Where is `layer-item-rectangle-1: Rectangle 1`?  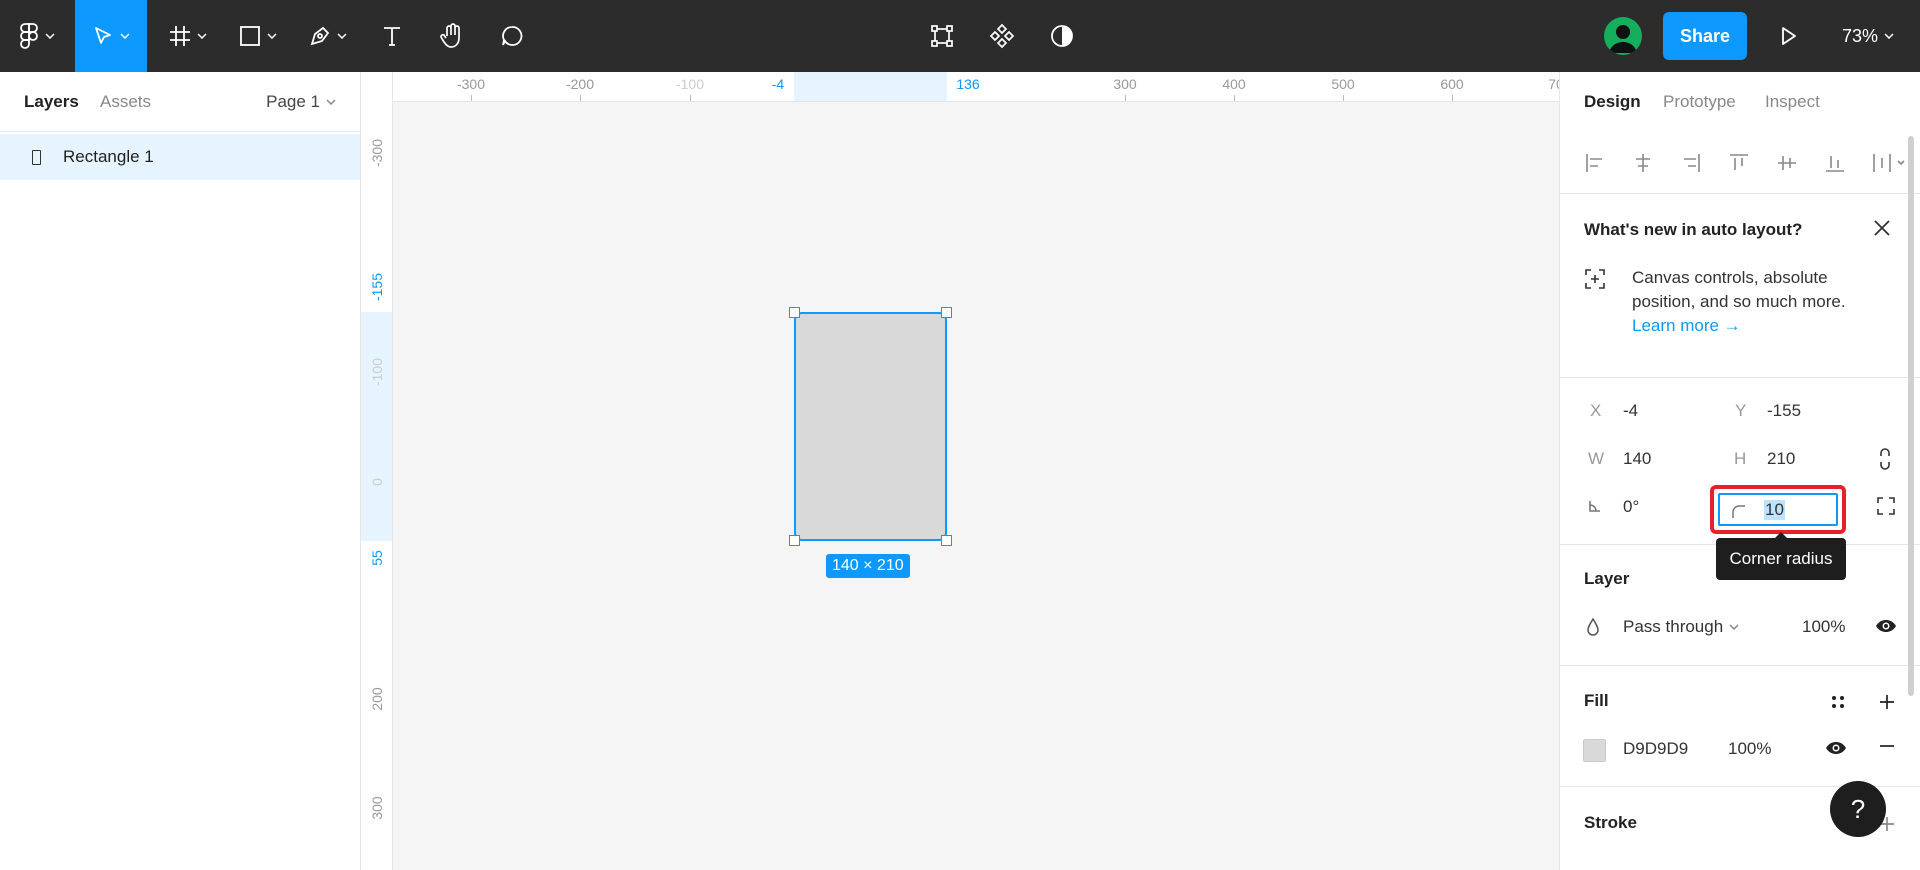
layer-item-rectangle-1: Rectangle 1 is located at coordinates (180, 157).